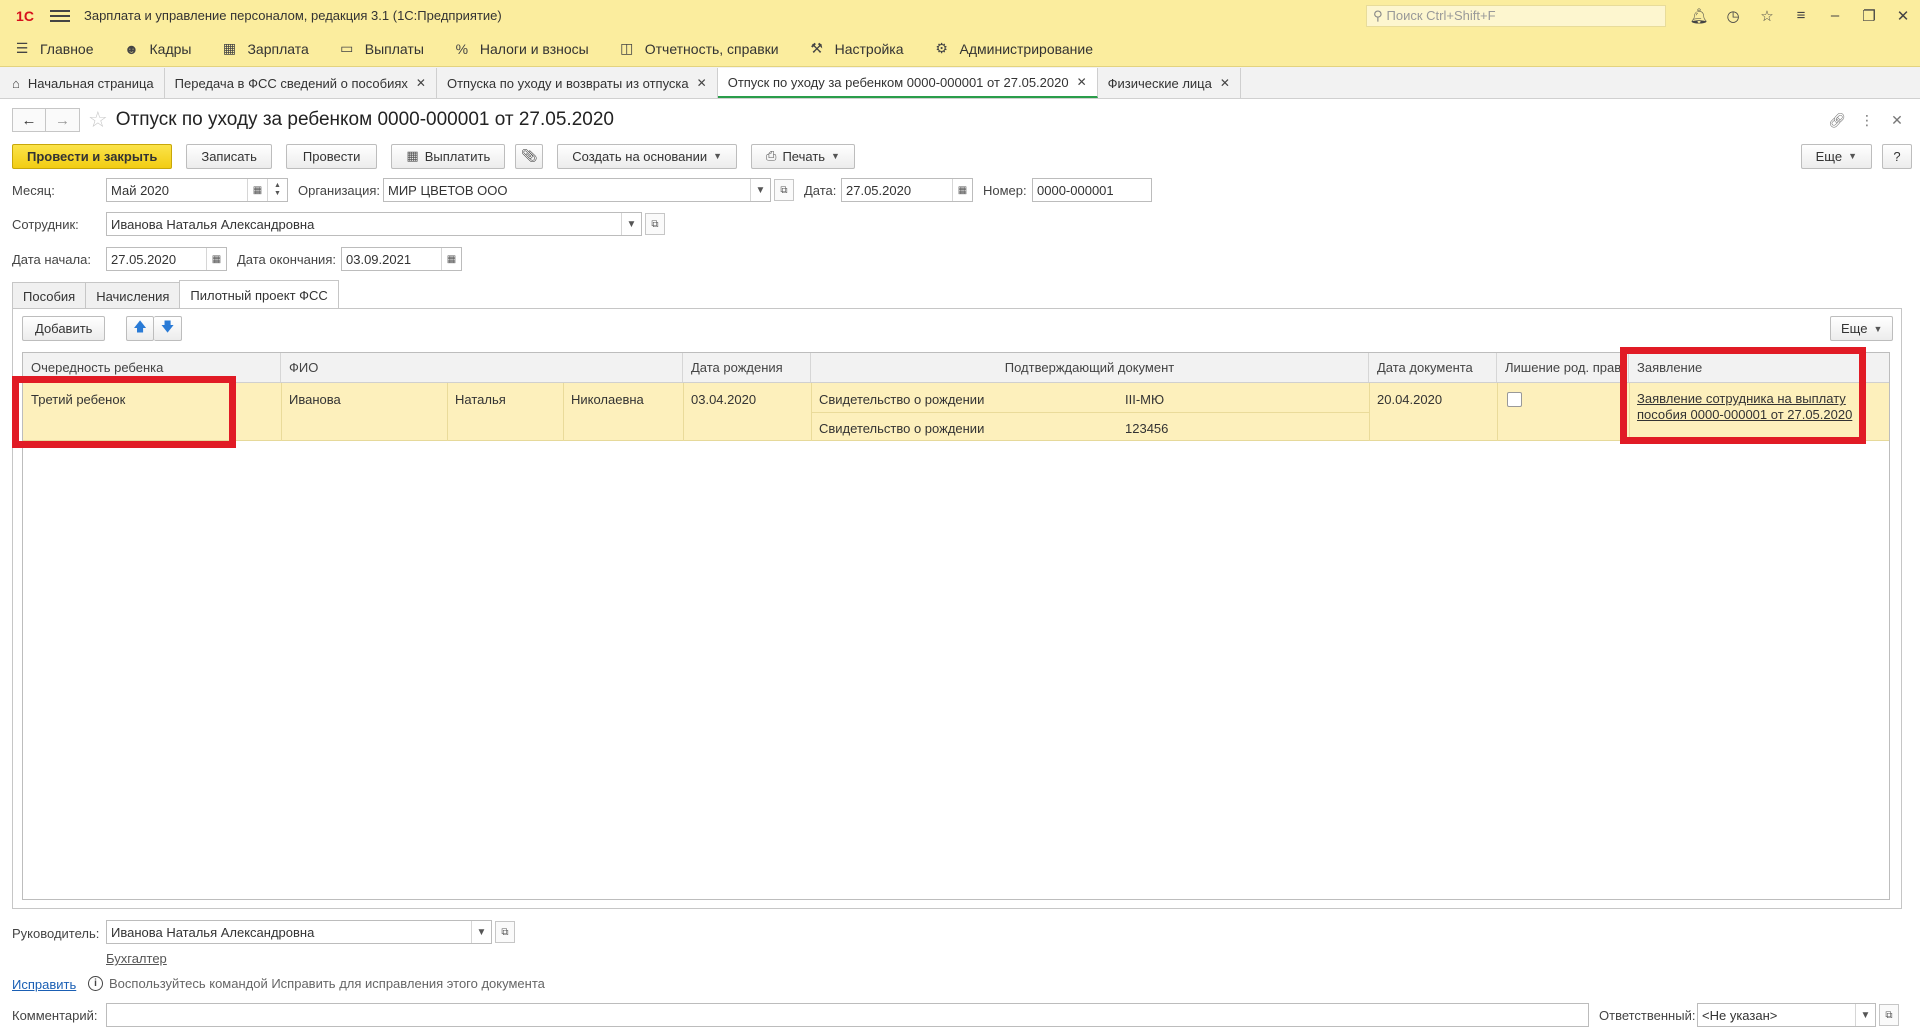 The image size is (1920, 1031). What do you see at coordinates (64, 328) in the screenshot?
I see `add-button: Добавить` at bounding box center [64, 328].